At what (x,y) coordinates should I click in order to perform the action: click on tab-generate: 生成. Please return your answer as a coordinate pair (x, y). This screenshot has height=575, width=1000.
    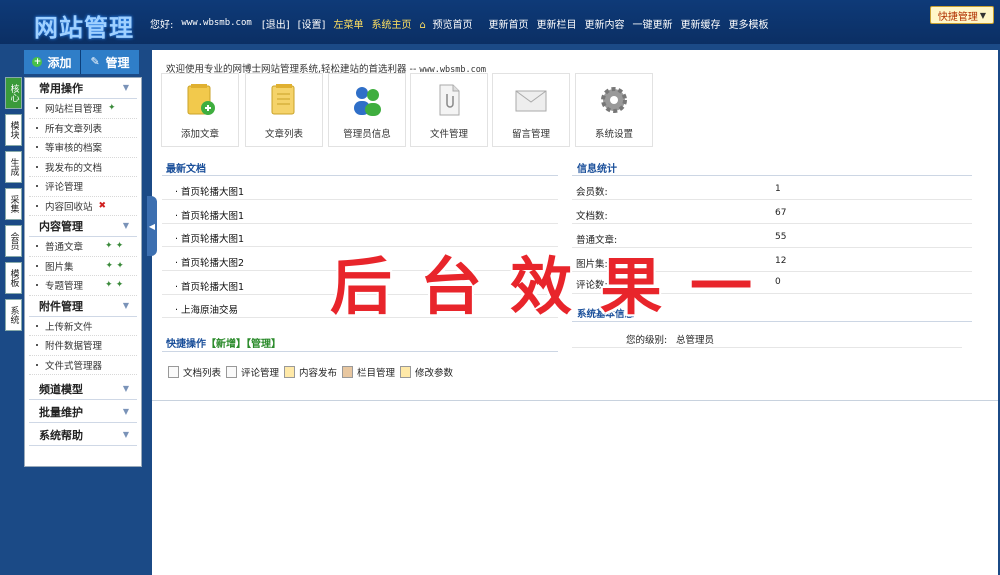
    Looking at the image, I should click on (13, 167).